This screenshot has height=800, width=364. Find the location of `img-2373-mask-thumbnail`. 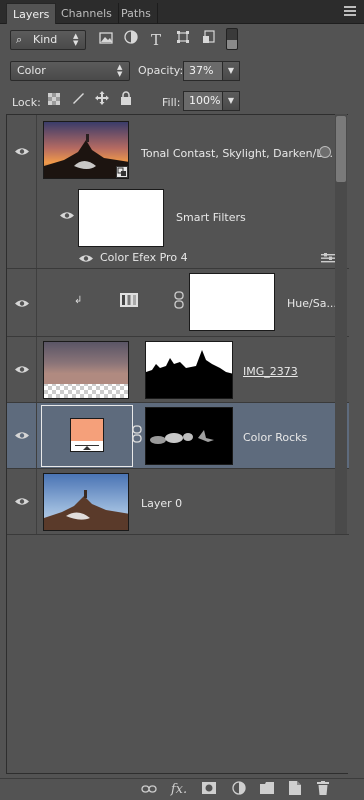

img-2373-mask-thumbnail is located at coordinates (189, 370).